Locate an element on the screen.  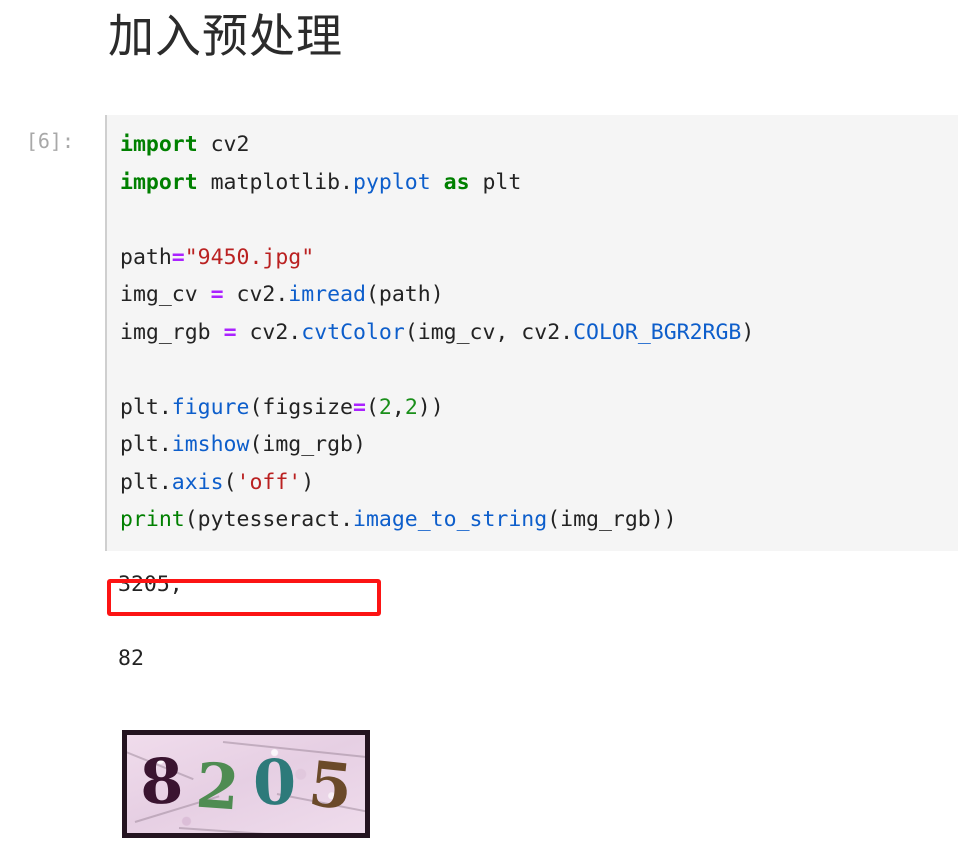
code-token: print is located at coordinates (152, 519).